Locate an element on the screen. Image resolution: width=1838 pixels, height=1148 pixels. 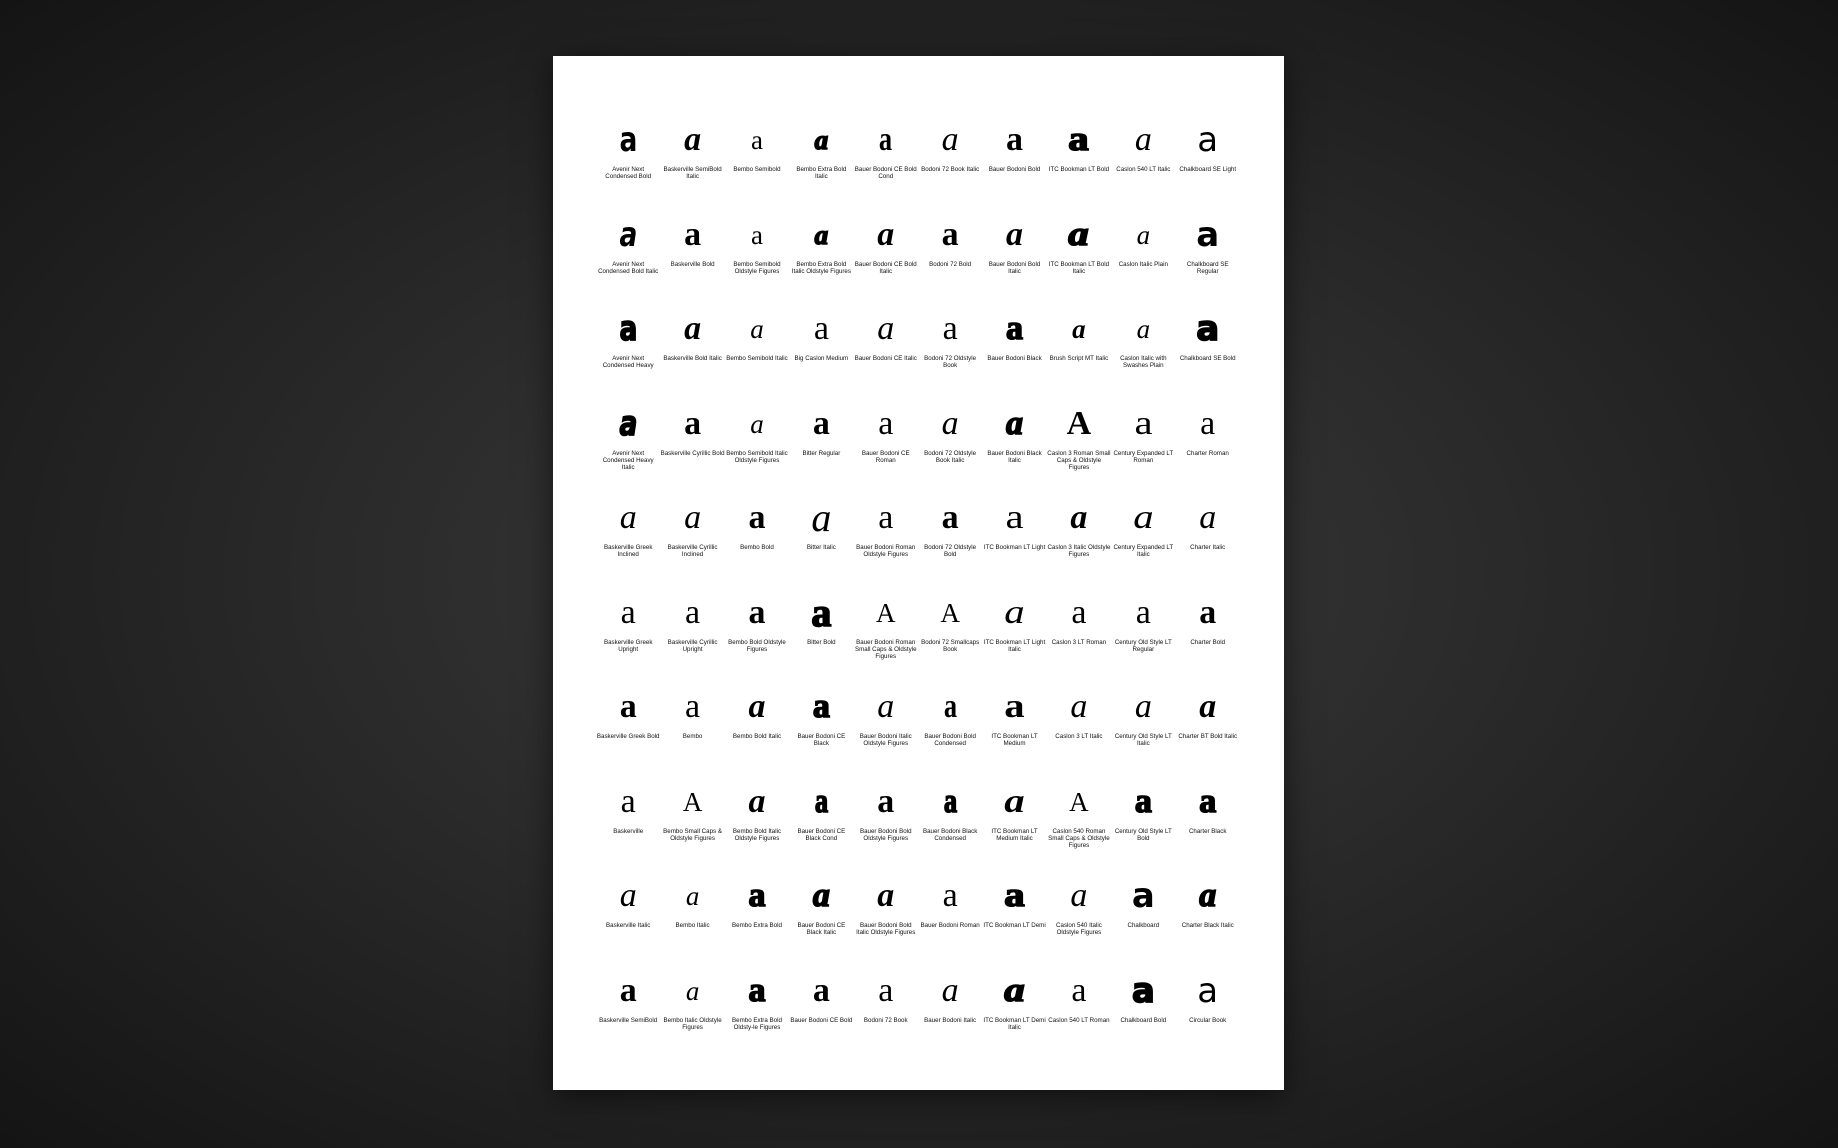
specimen-cell: A Bembo Small Caps & Oldstyle Figures is located at coordinates (692, 825).